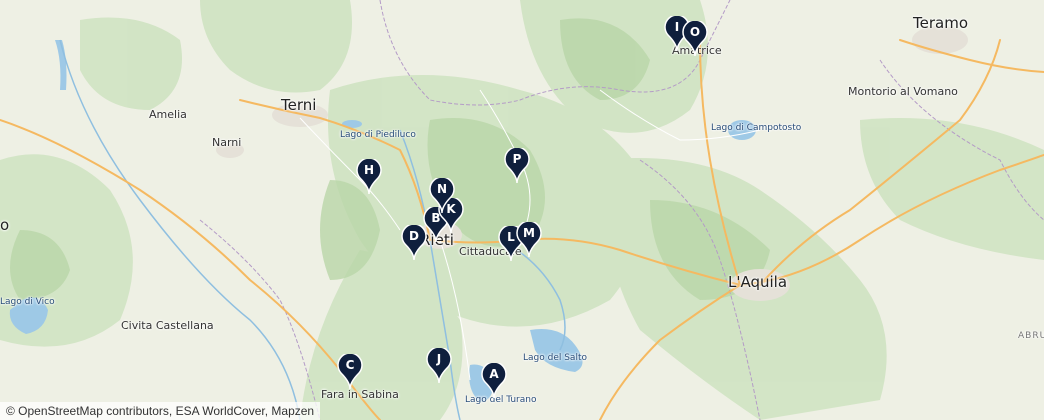 The image size is (1044, 420). I want to click on map-marker-a: A, so click(494, 381).